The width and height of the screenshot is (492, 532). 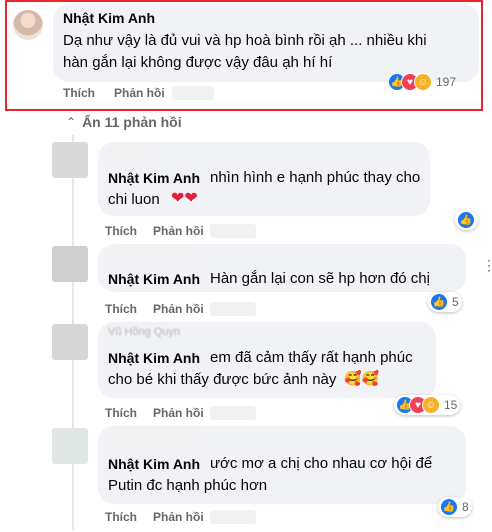 I want to click on hide-replies-label: Ẩn 11 phản hồi, so click(x=132, y=122).